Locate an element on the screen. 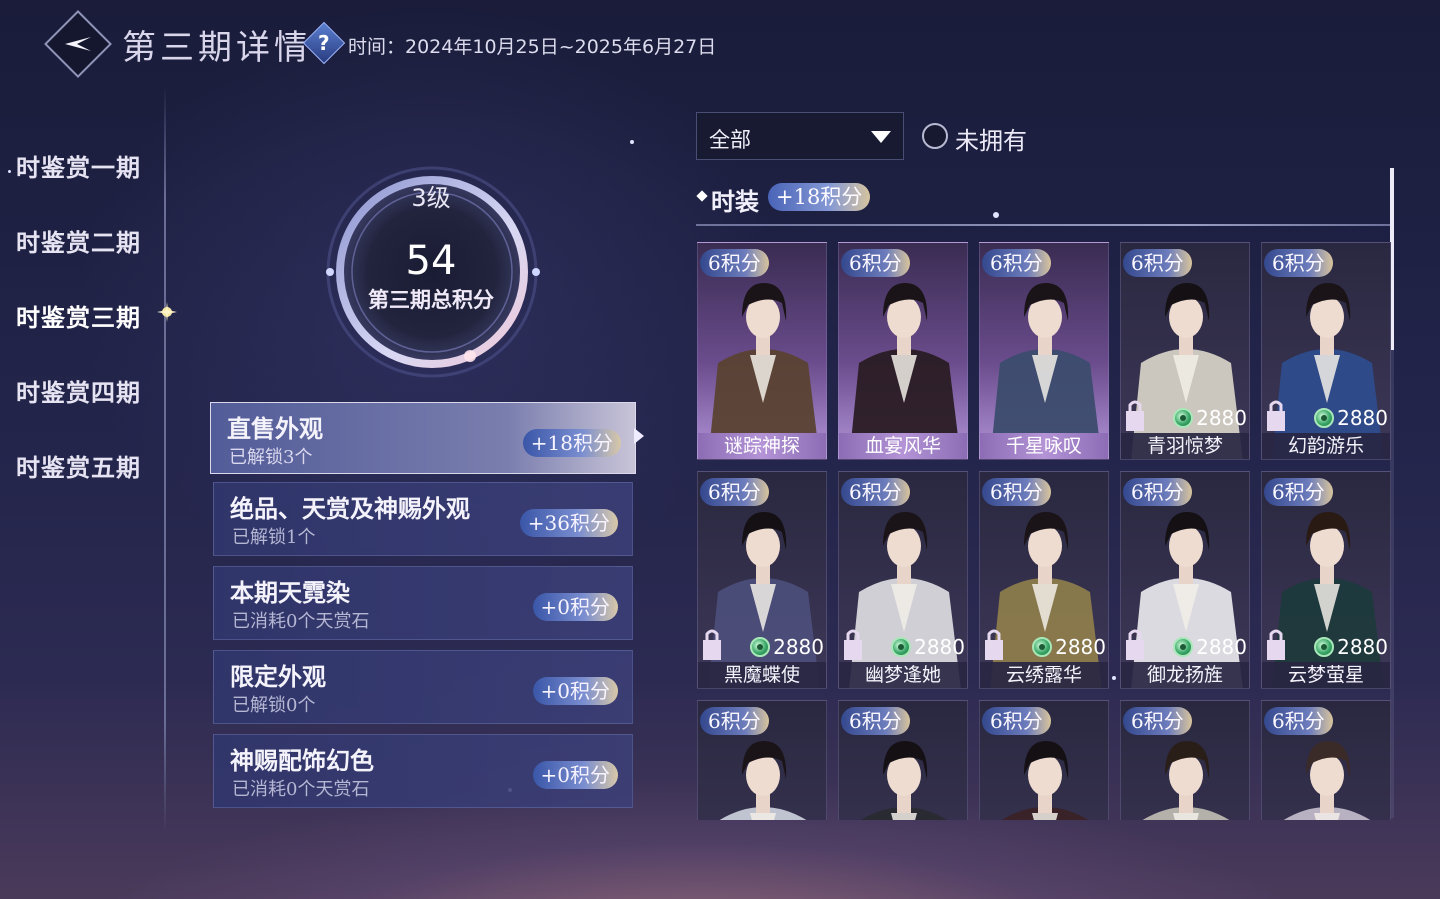 The height and width of the screenshot is (899, 1440). not-owned-label: 未拥有 is located at coordinates (991, 138).